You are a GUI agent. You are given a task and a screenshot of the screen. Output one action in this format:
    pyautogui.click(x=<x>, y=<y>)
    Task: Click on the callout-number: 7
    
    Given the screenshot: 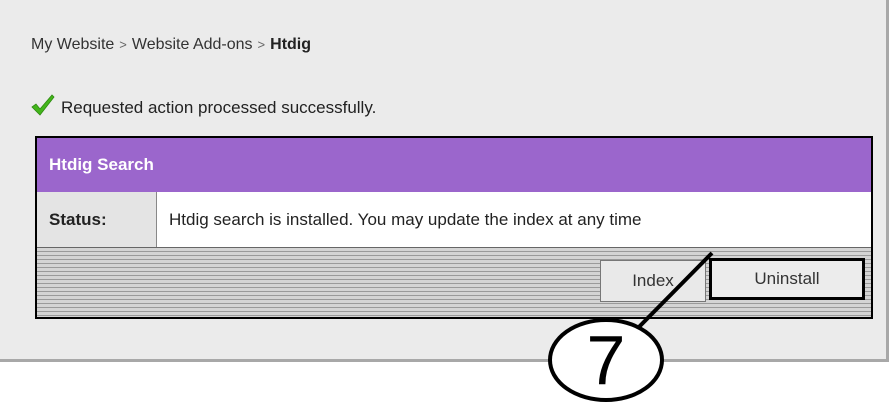 What is the action you would take?
    pyautogui.click(x=606, y=360)
    